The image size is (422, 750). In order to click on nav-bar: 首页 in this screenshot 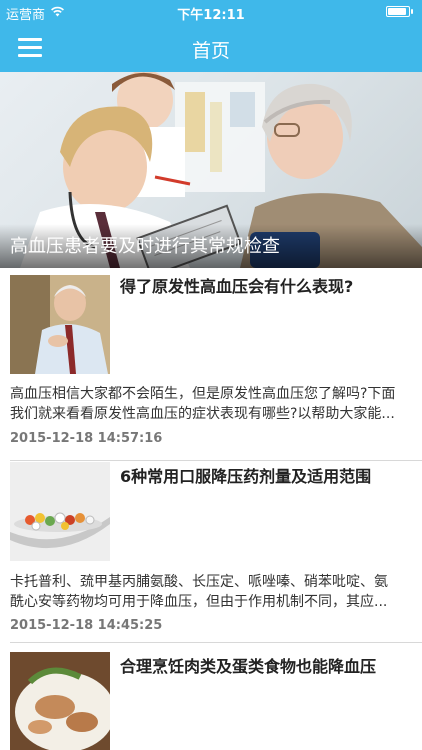, I will do `click(211, 48)`.